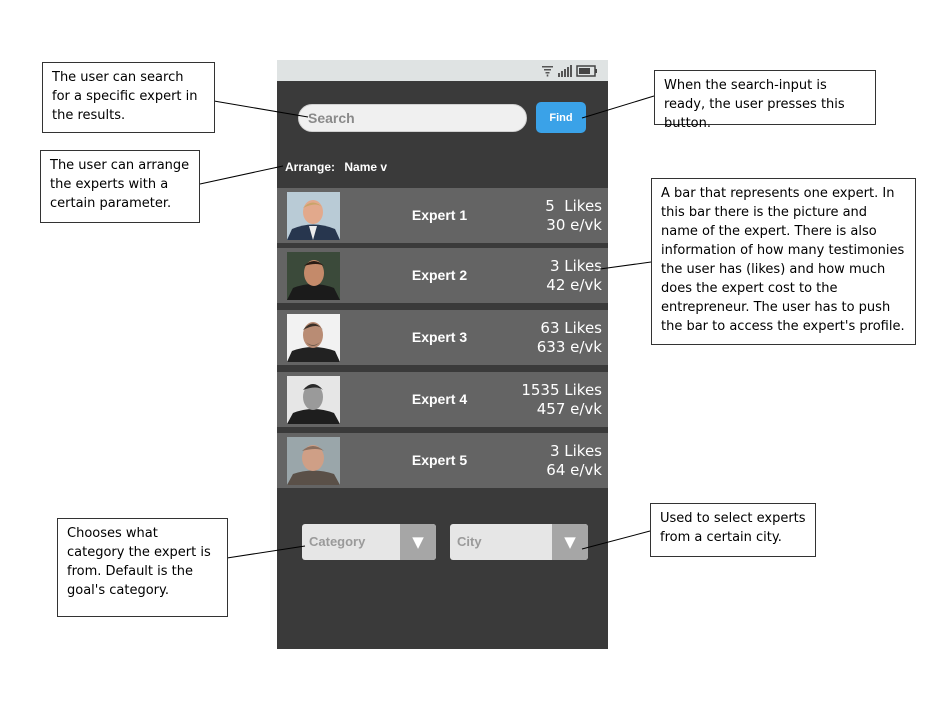 The image size is (927, 707). What do you see at coordinates (337, 541) in the screenshot?
I see `category-label: Category` at bounding box center [337, 541].